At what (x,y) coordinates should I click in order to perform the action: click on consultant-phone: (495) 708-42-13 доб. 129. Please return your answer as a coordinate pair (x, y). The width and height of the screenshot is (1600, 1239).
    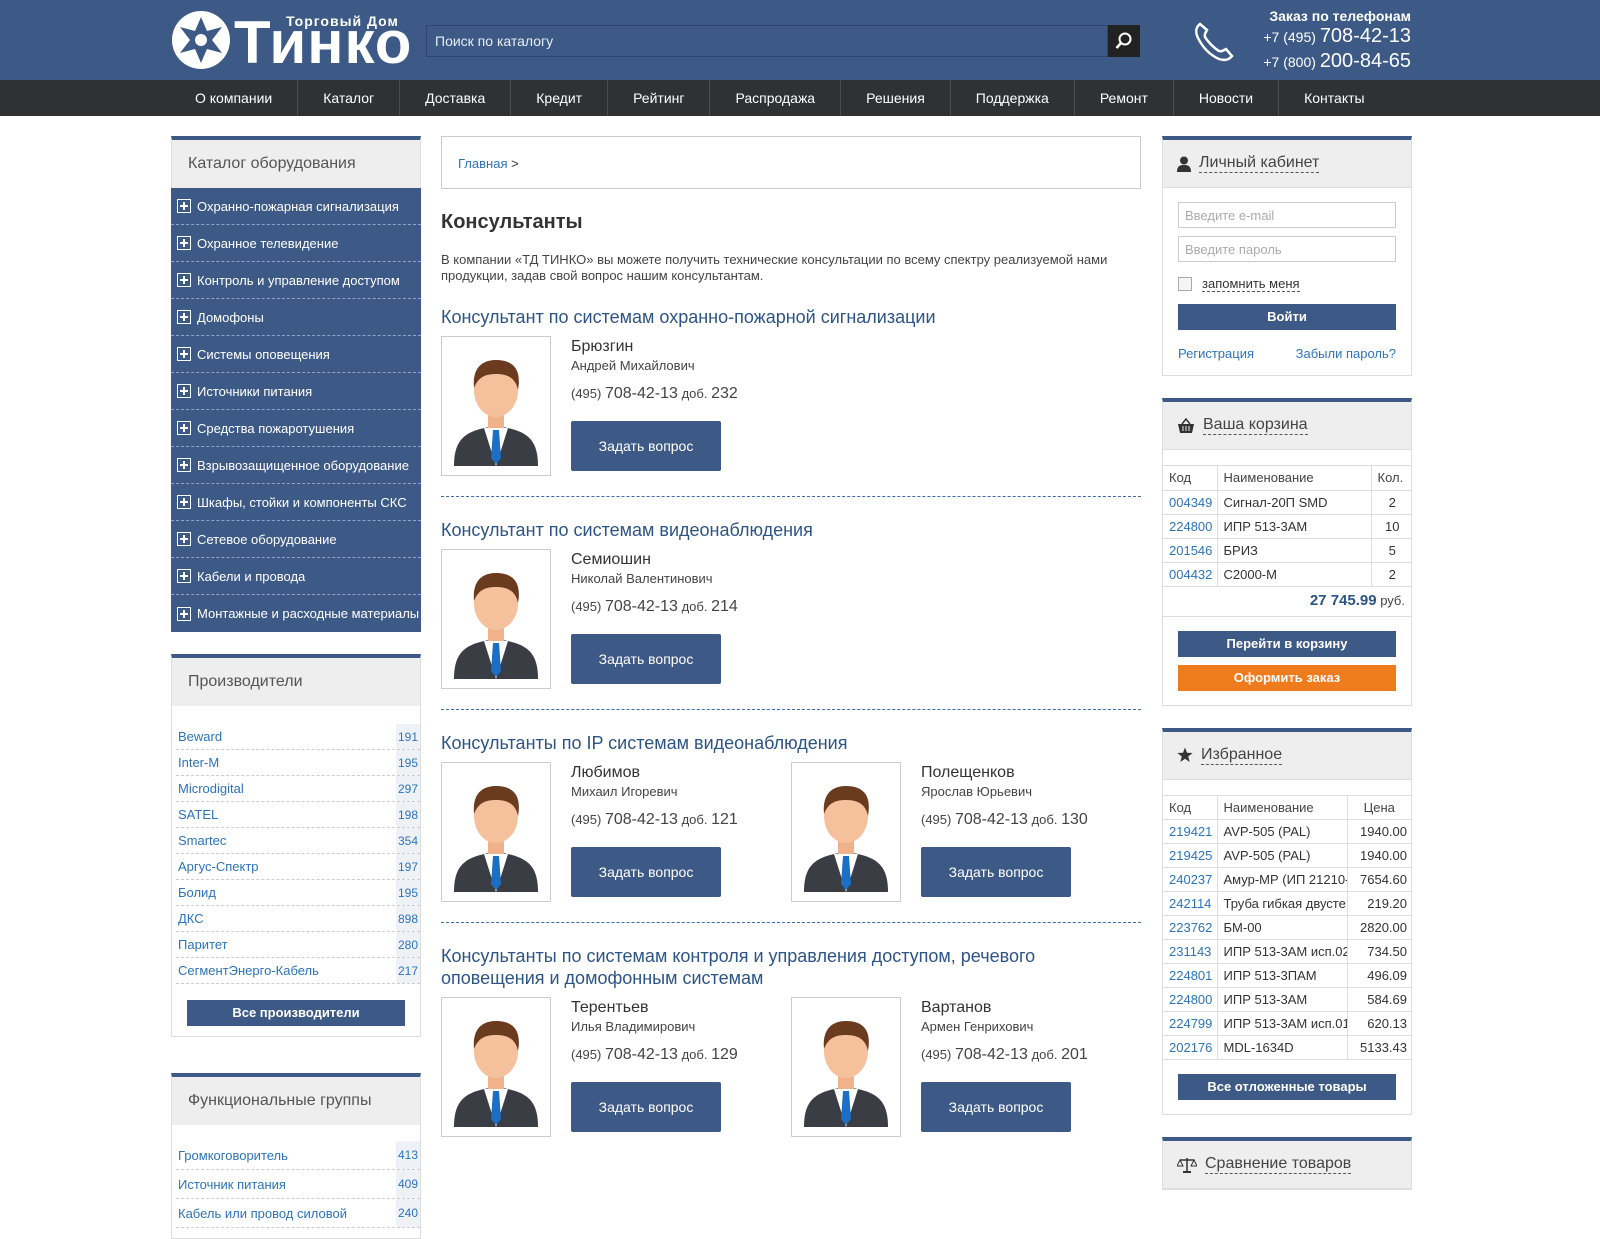
    Looking at the image, I should click on (654, 1055).